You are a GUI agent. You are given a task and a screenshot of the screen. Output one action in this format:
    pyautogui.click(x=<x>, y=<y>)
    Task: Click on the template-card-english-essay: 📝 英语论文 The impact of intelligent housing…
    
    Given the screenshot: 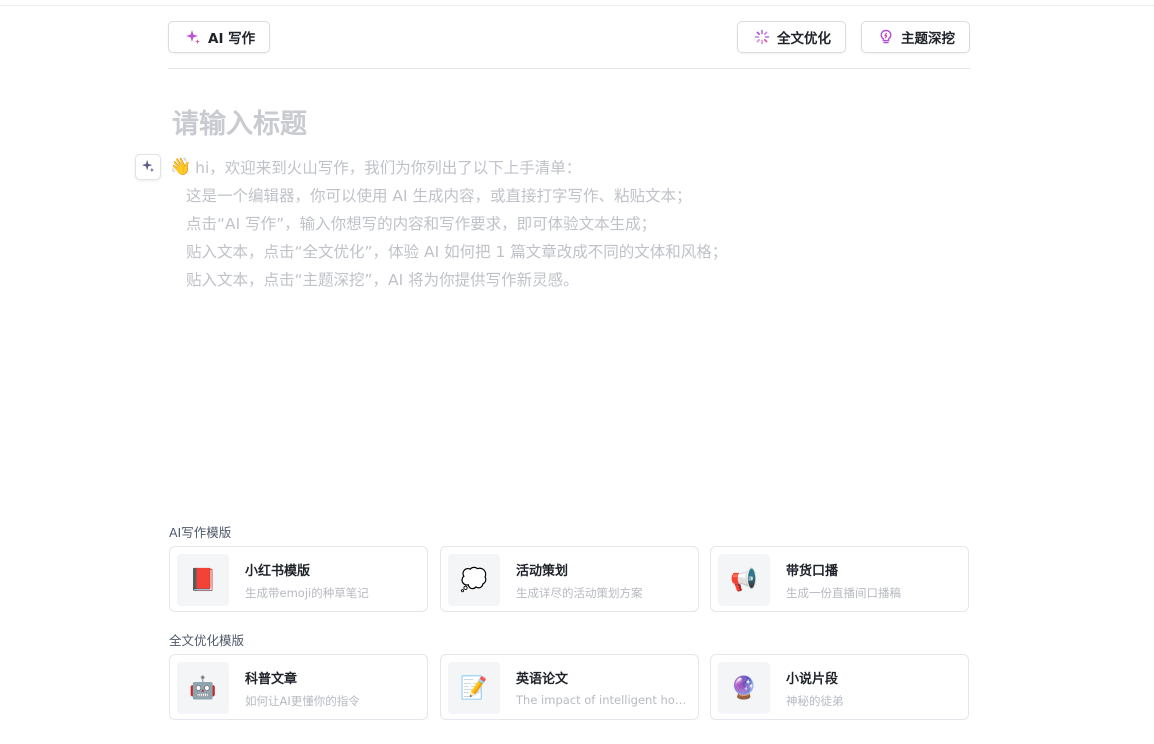 What is the action you would take?
    pyautogui.click(x=569, y=687)
    